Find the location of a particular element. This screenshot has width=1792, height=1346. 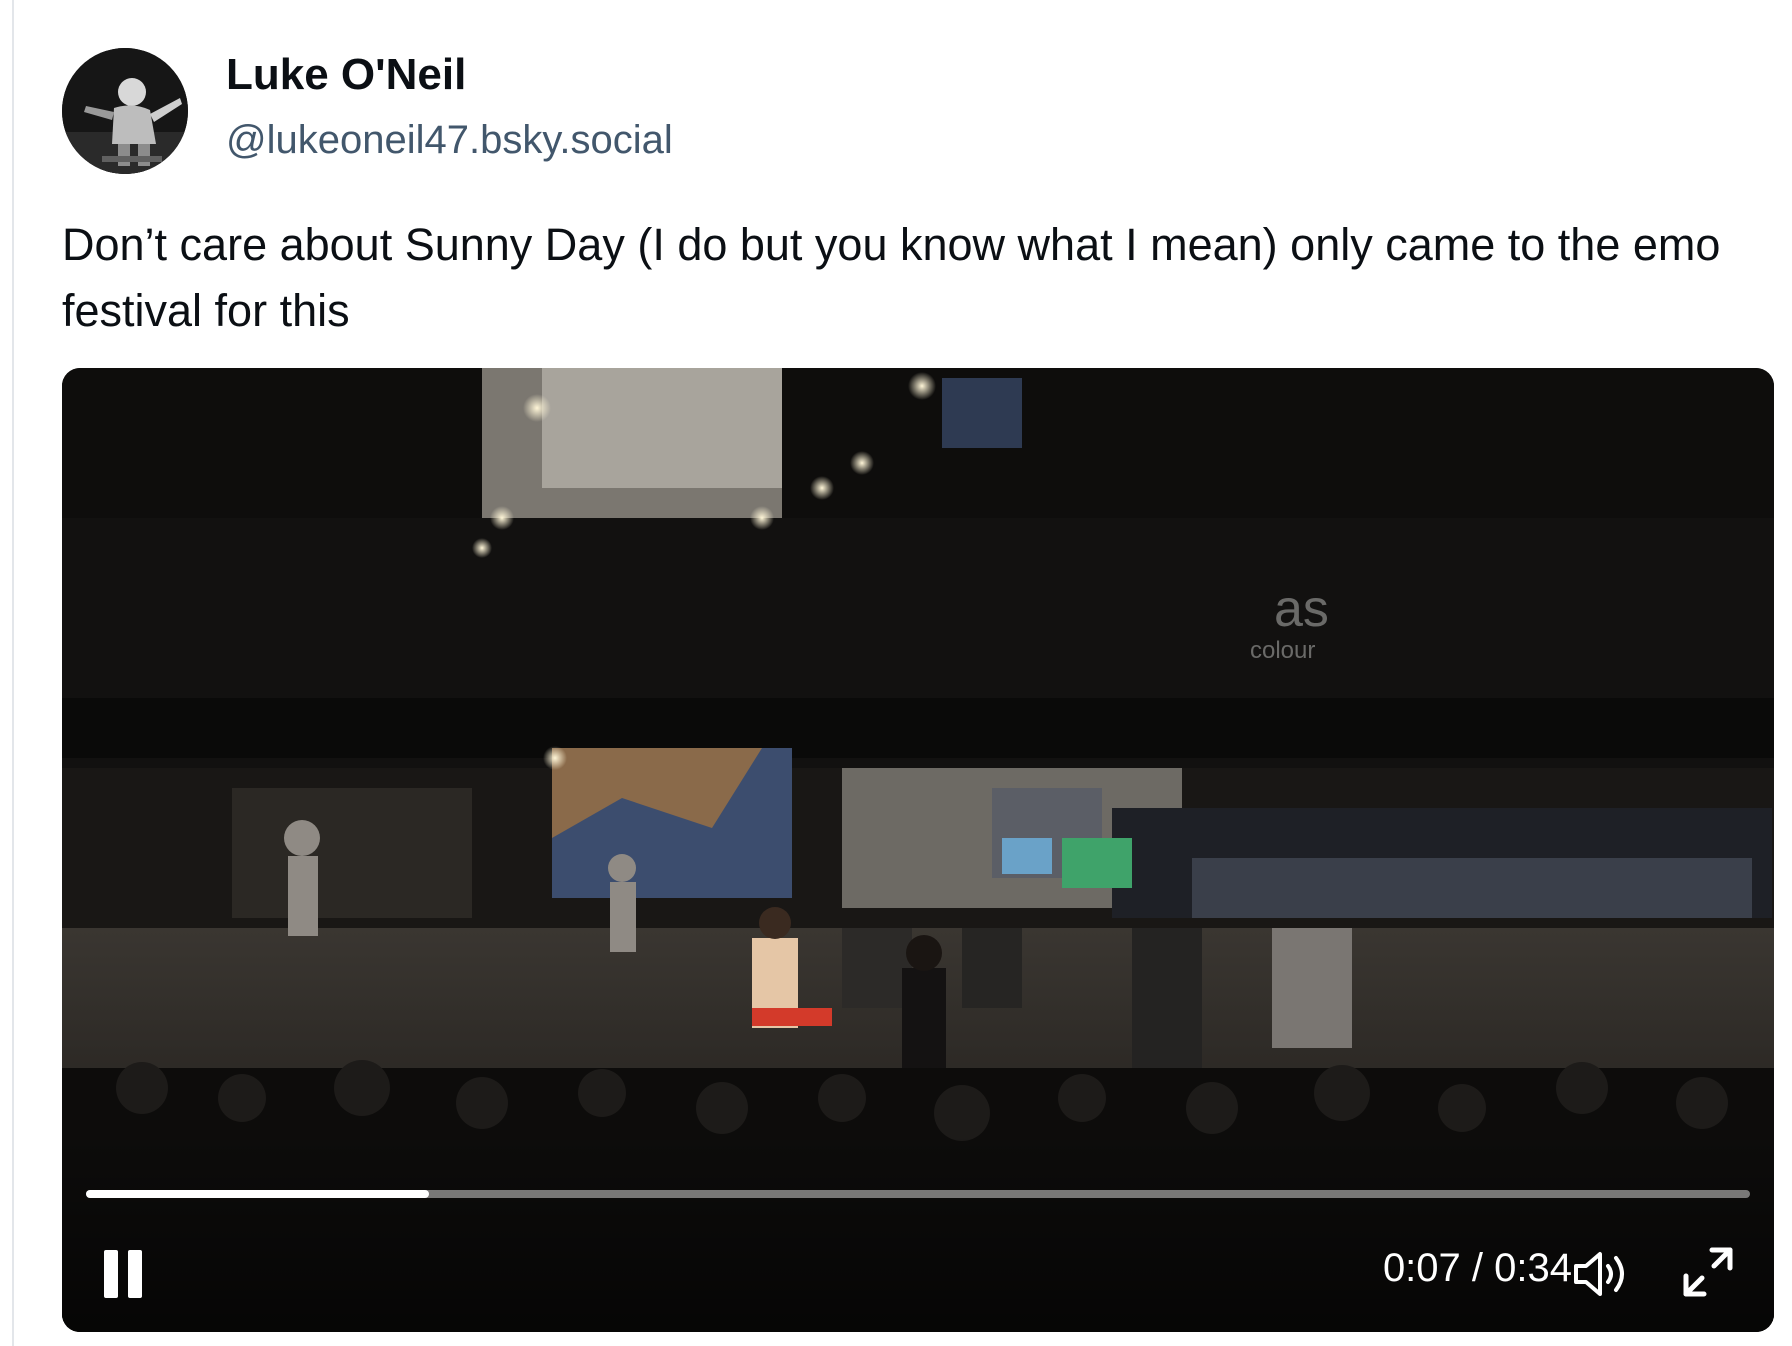

author-avatar is located at coordinates (125, 111).